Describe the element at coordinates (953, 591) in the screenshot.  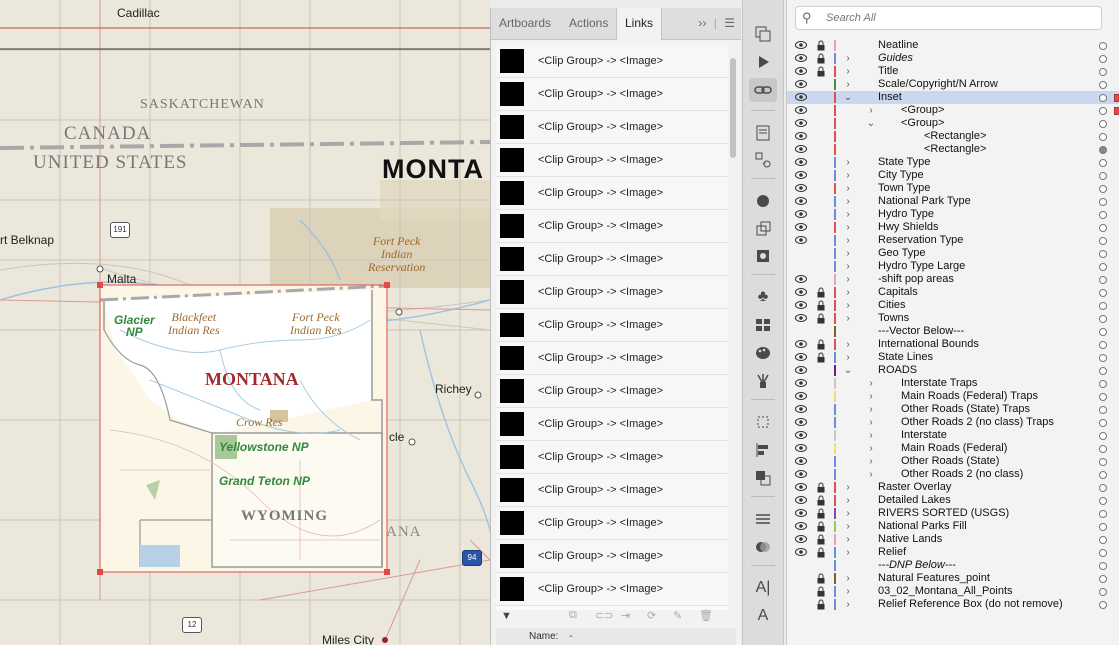
I see `layer-row: › 03_02_Montana_All_Points` at that location.